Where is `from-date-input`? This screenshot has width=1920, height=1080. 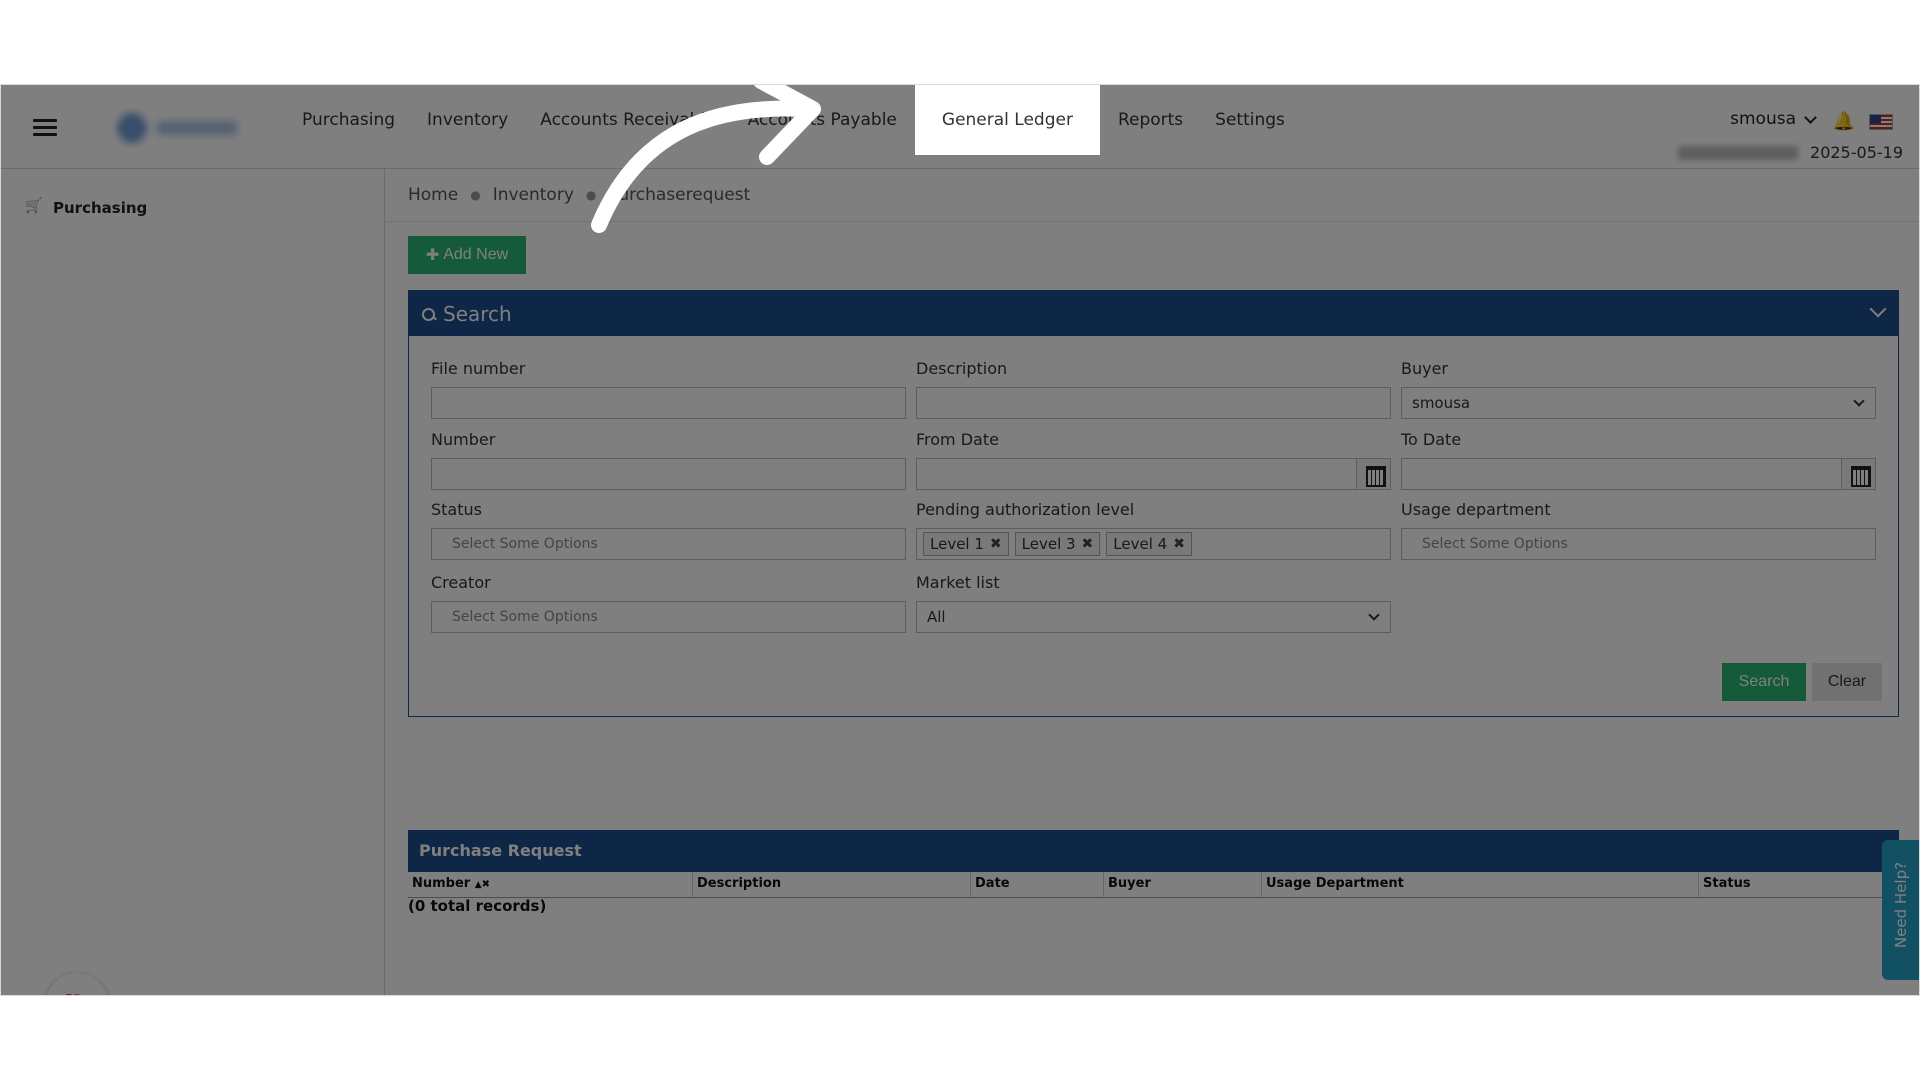
from-date-input is located at coordinates (1153, 474).